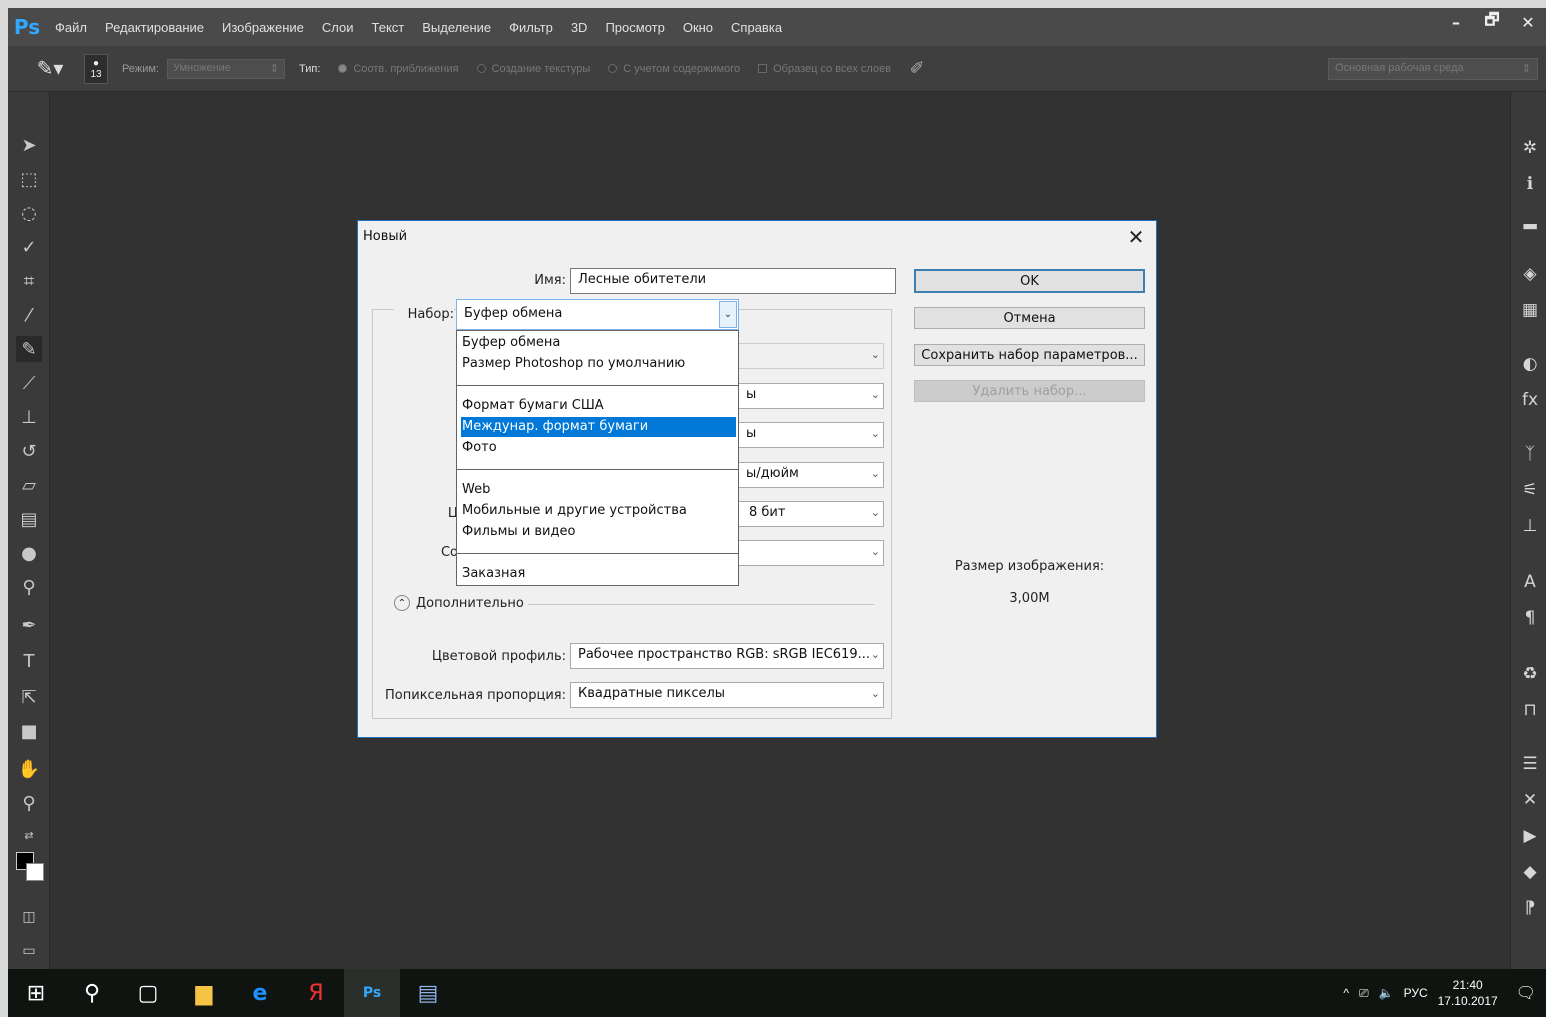 The image size is (1546, 1017). I want to click on properties-icon: ☰, so click(1530, 764).